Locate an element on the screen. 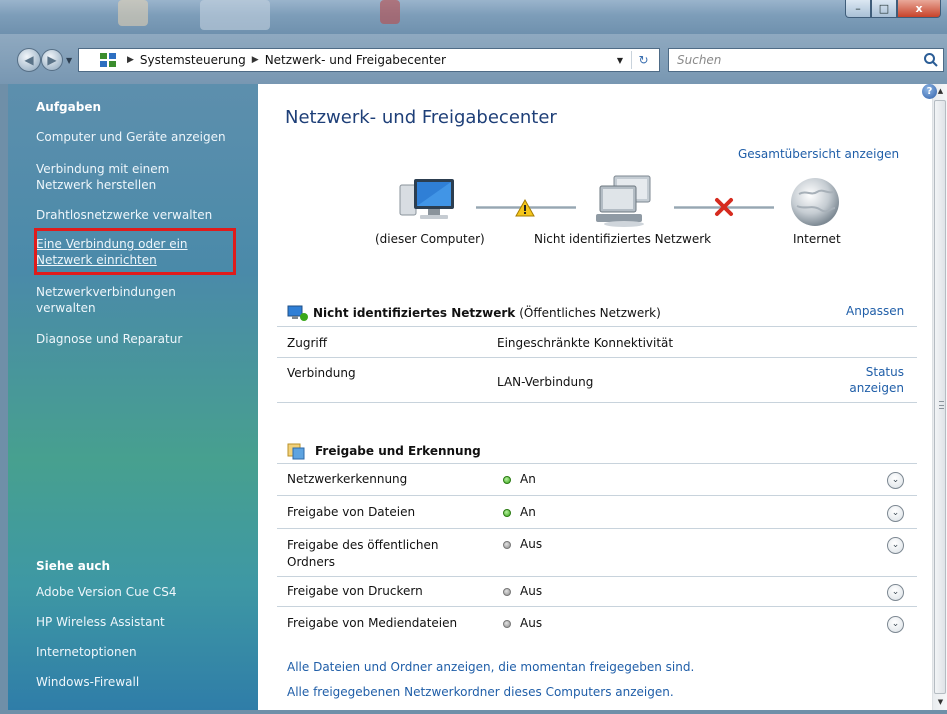 Image resolution: width=947 pixels, height=714 pixels. search-box is located at coordinates (806, 60).